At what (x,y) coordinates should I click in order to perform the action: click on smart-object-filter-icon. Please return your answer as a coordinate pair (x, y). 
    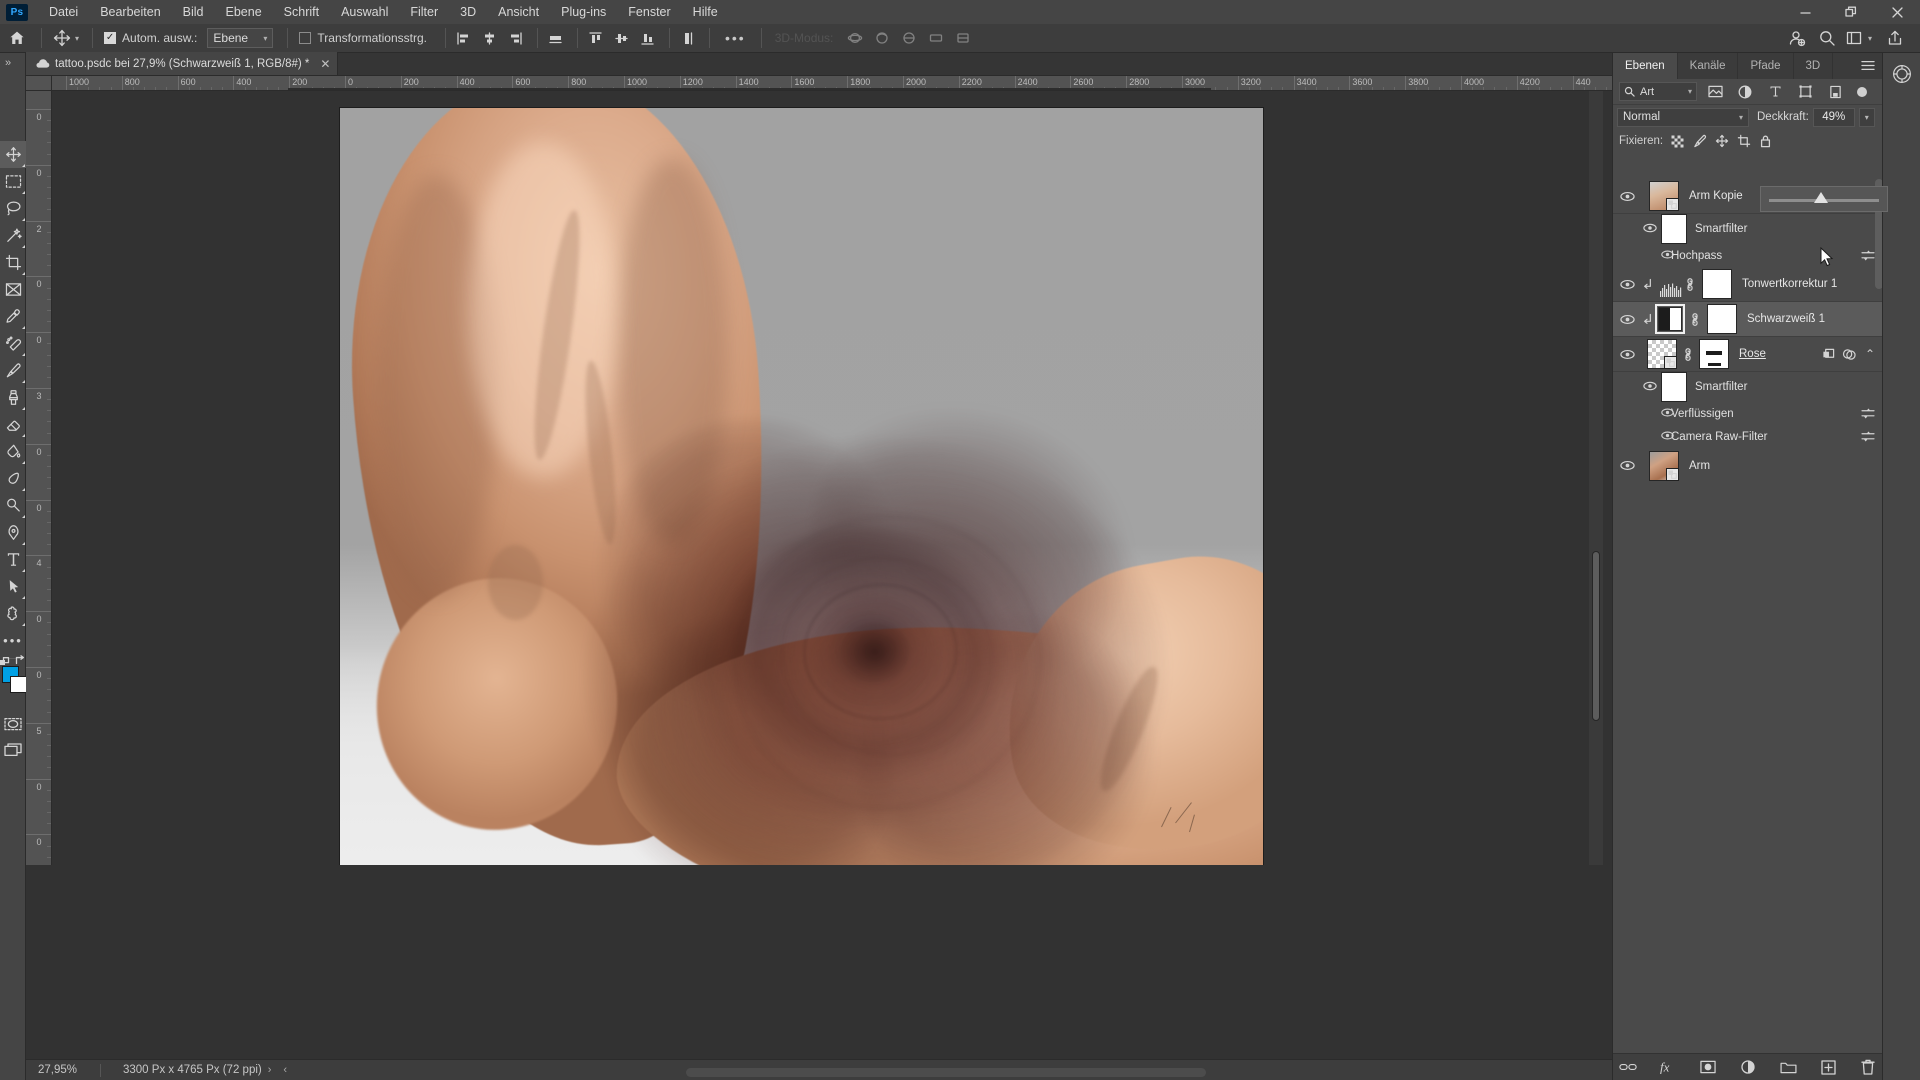
    Looking at the image, I should click on (1835, 92).